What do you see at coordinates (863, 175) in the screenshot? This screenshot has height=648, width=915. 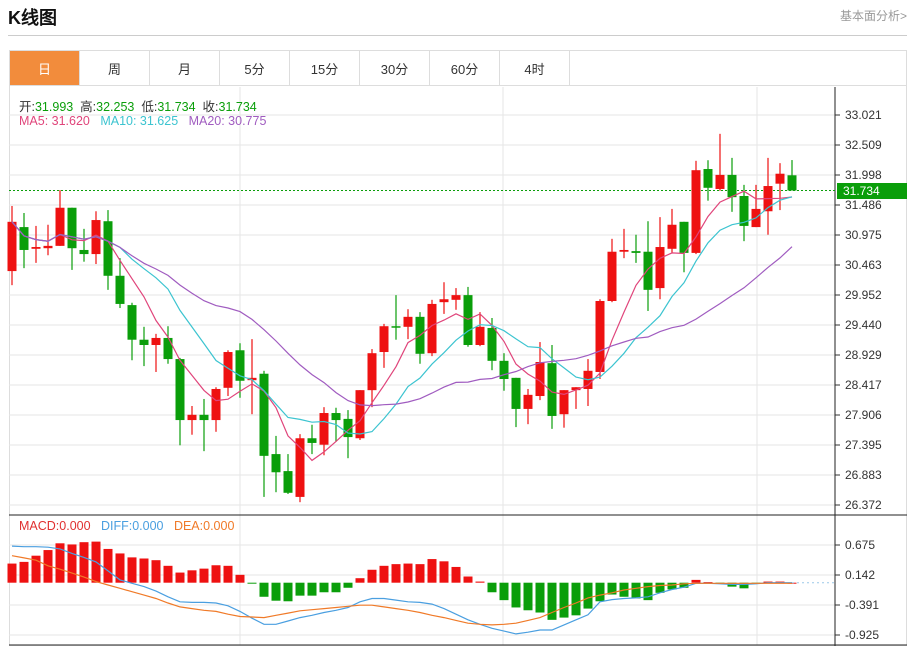 I see `price-tick-label: 31.998` at bounding box center [863, 175].